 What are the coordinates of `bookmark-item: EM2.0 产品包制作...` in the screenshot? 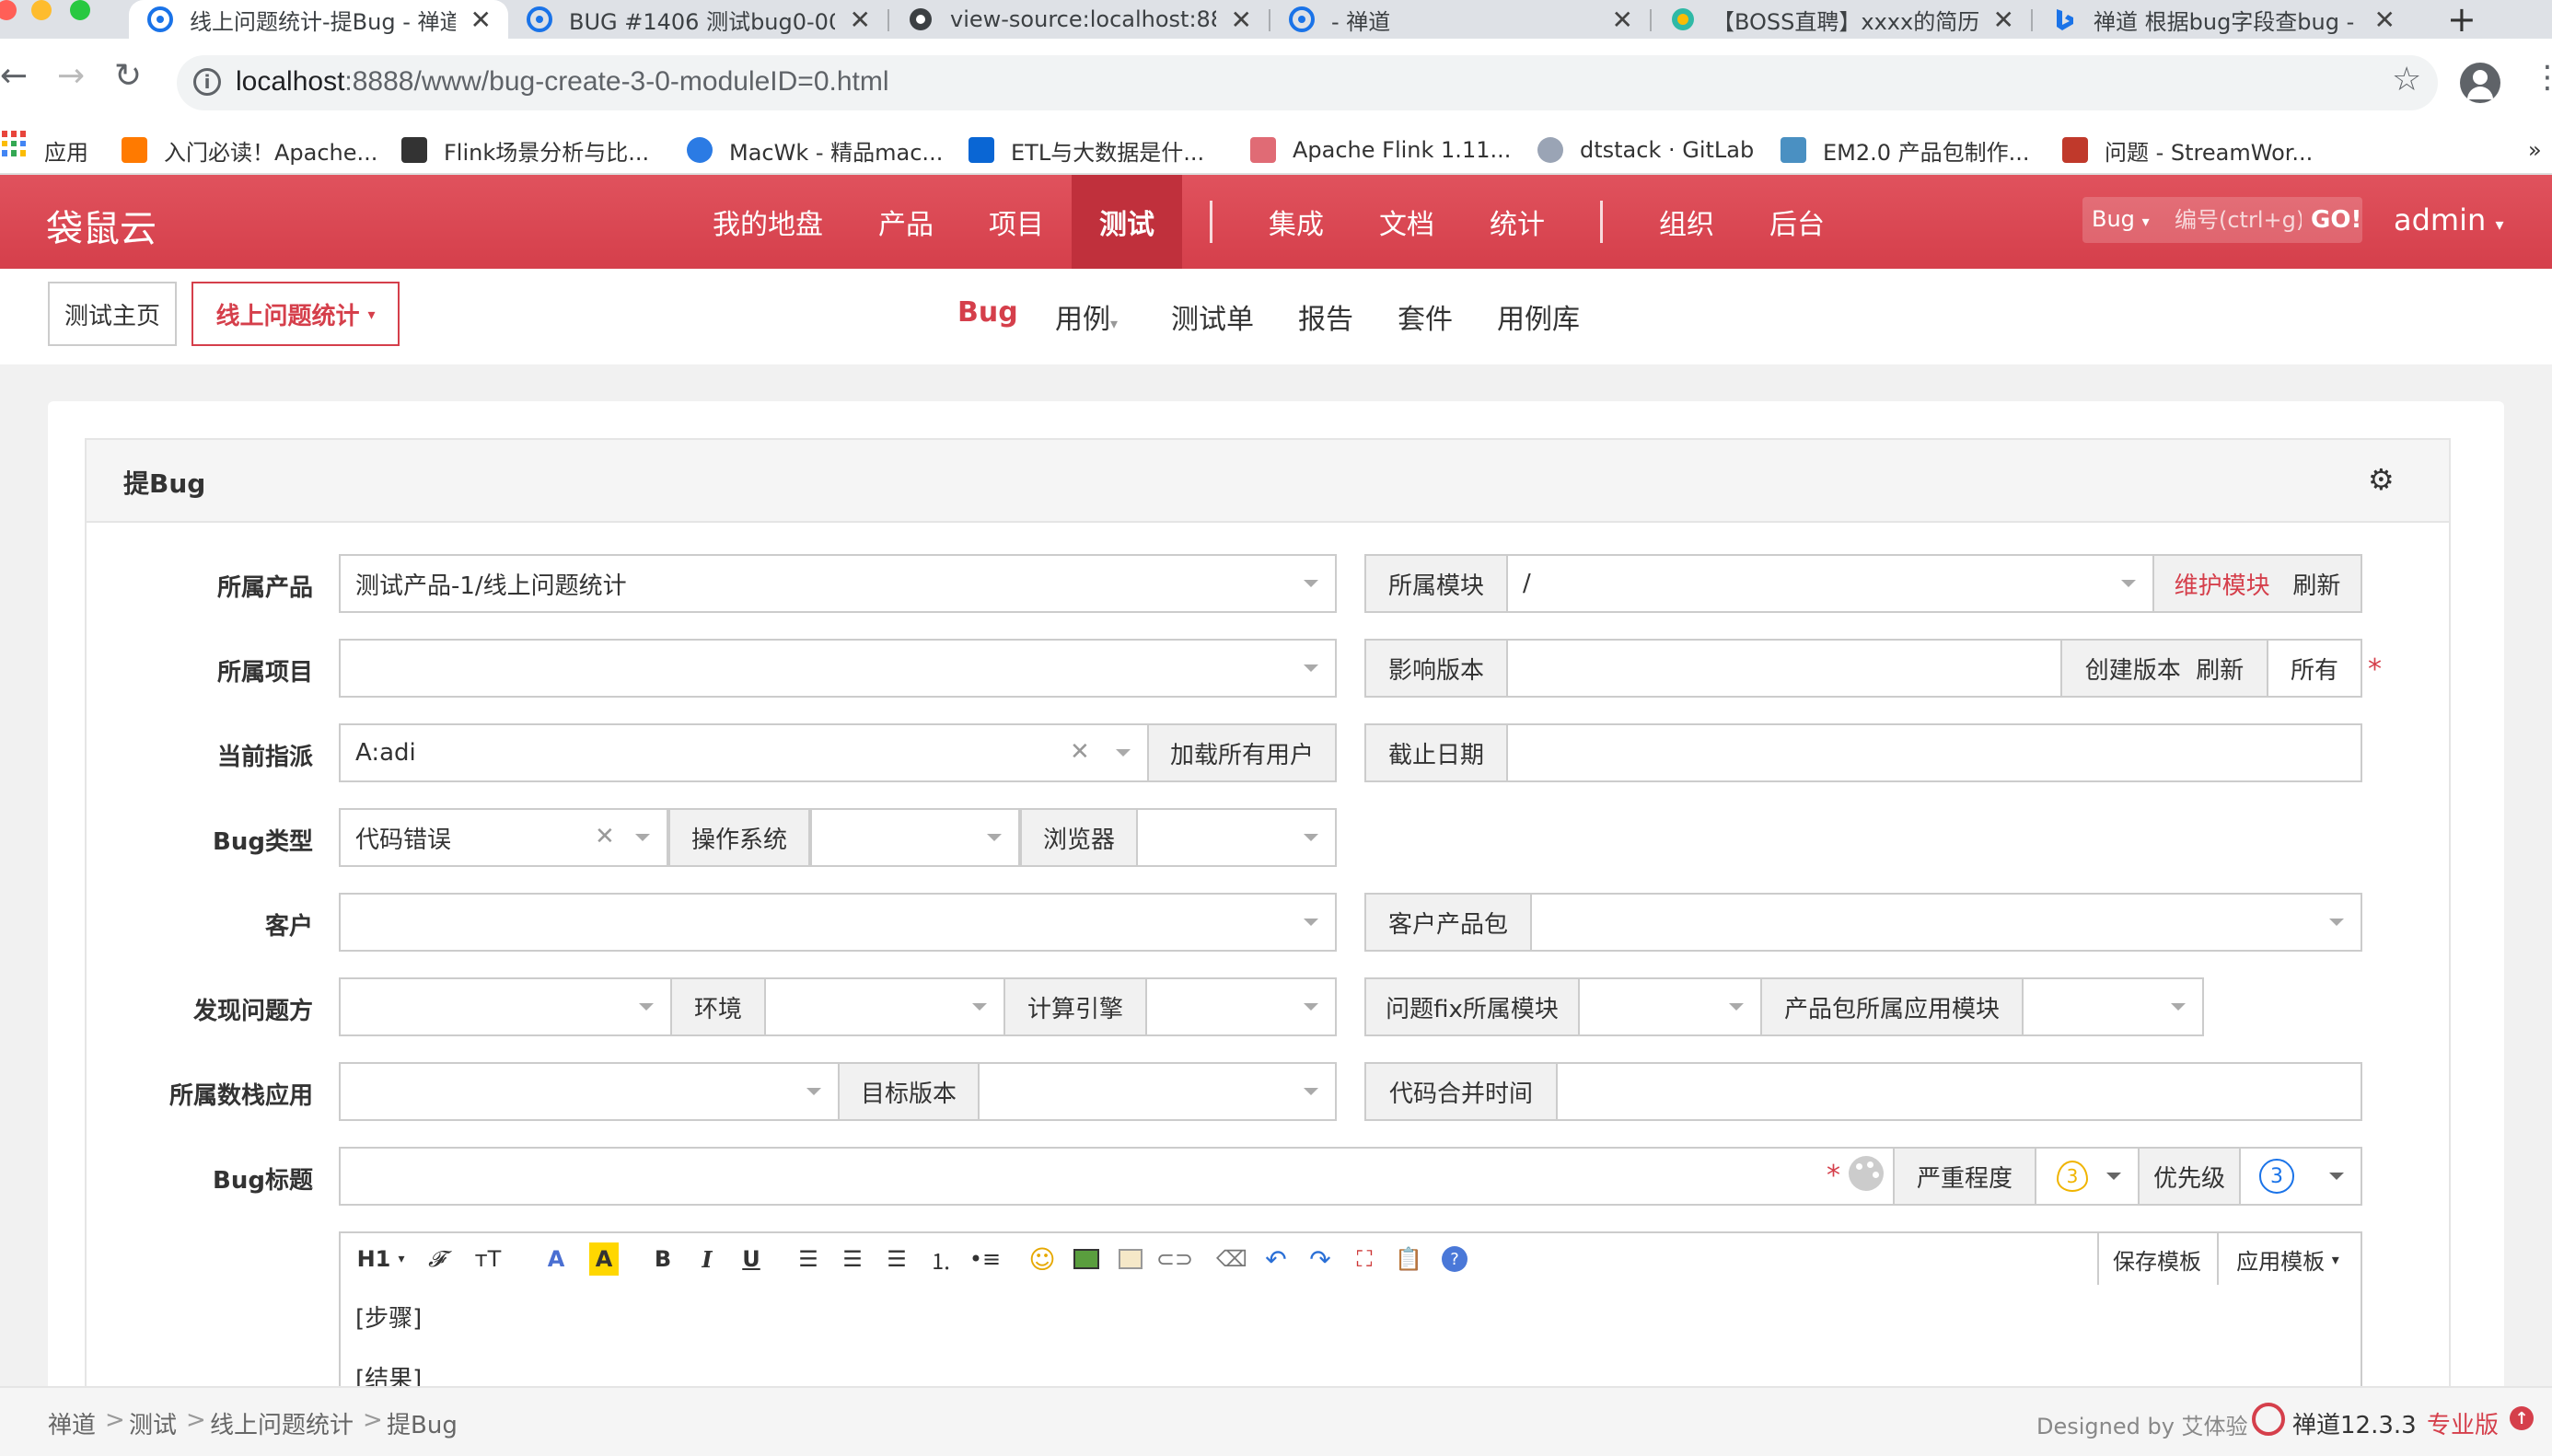 It's located at (1905, 150).